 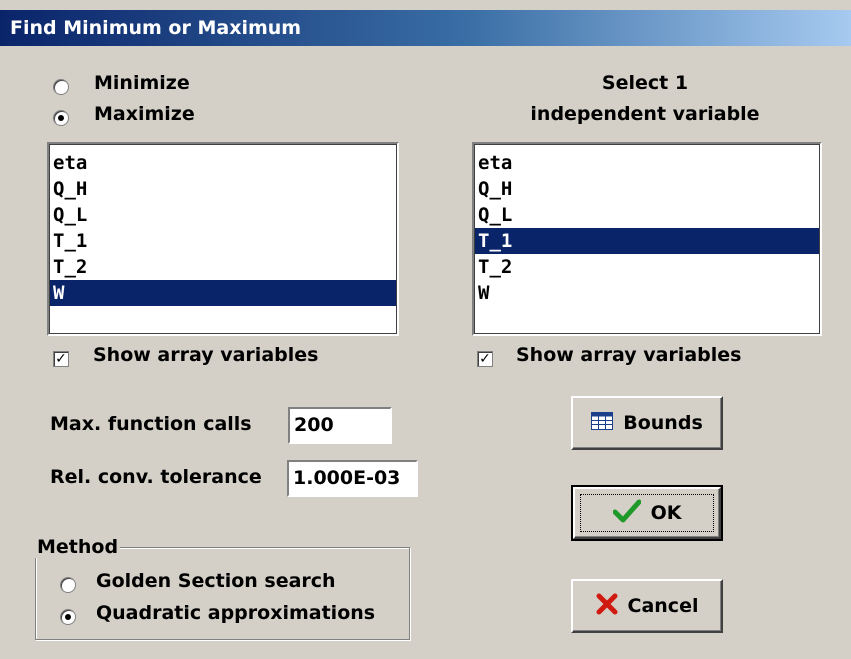 What do you see at coordinates (645, 83) in the screenshot?
I see `independent-heading-line1: Select 1` at bounding box center [645, 83].